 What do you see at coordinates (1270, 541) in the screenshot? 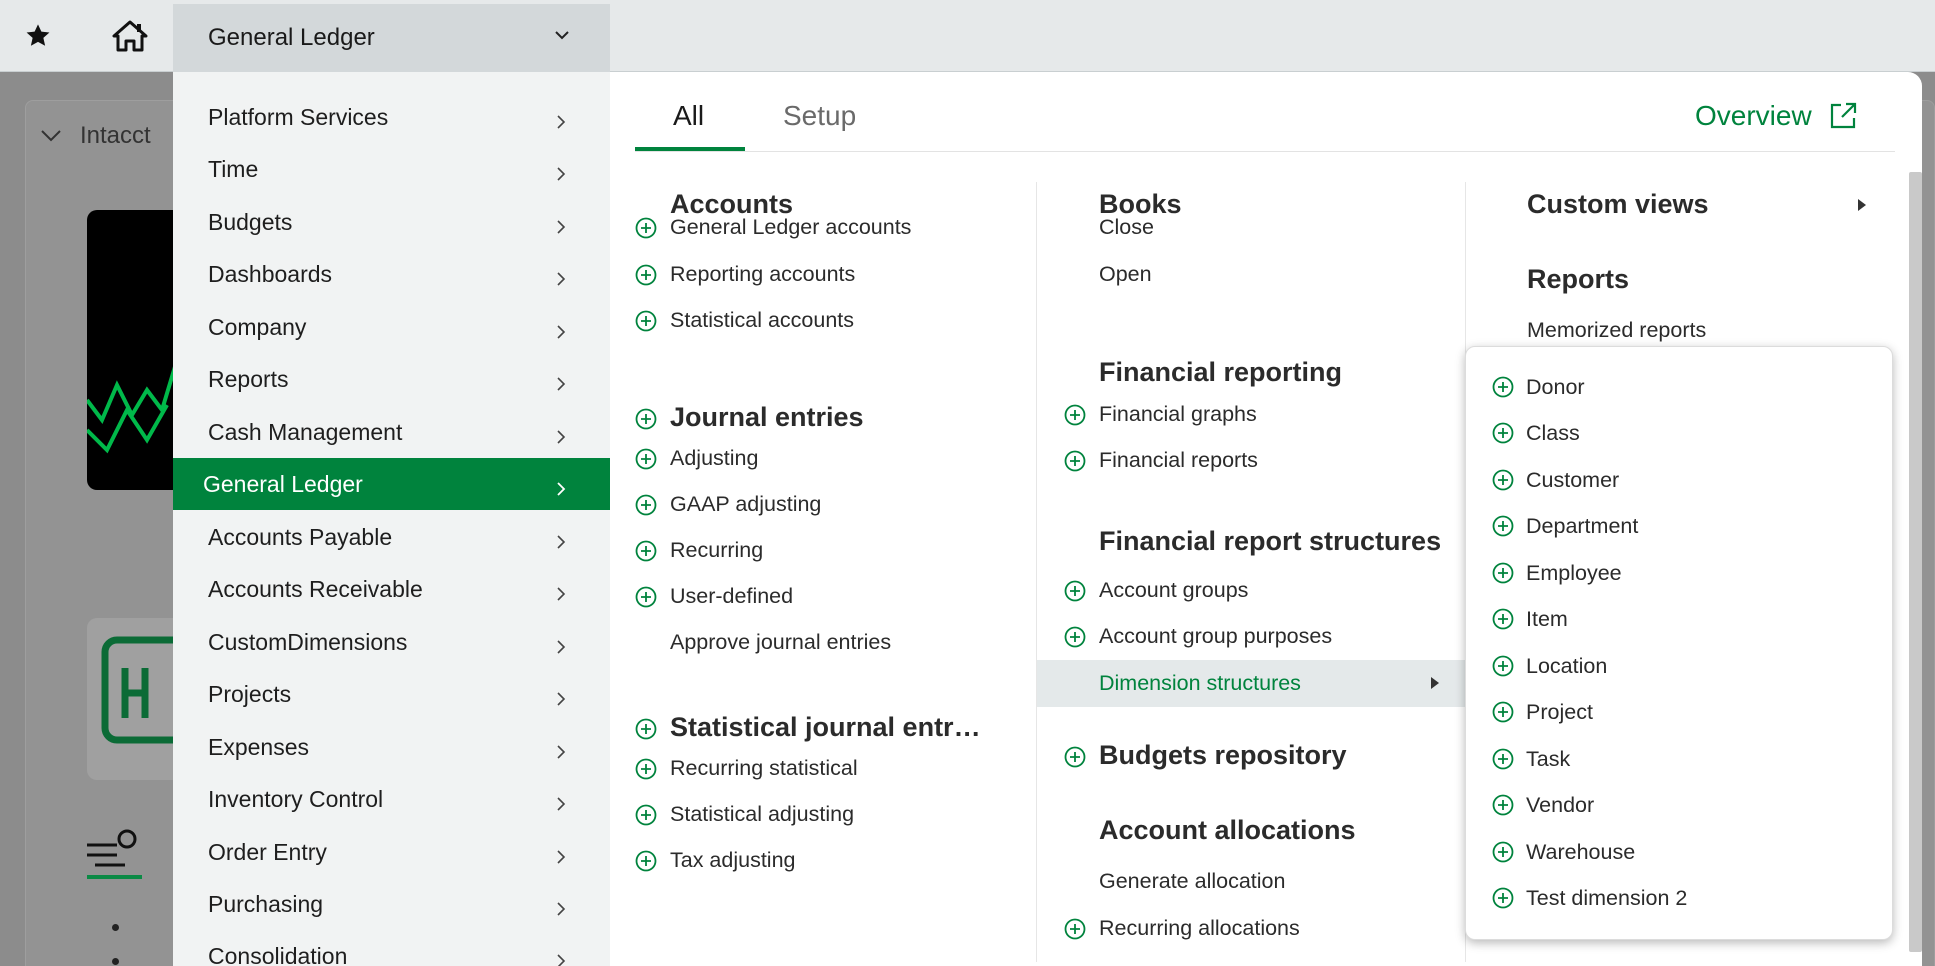
I see `section-heading-financial-report-structures: Financial report structures` at bounding box center [1270, 541].